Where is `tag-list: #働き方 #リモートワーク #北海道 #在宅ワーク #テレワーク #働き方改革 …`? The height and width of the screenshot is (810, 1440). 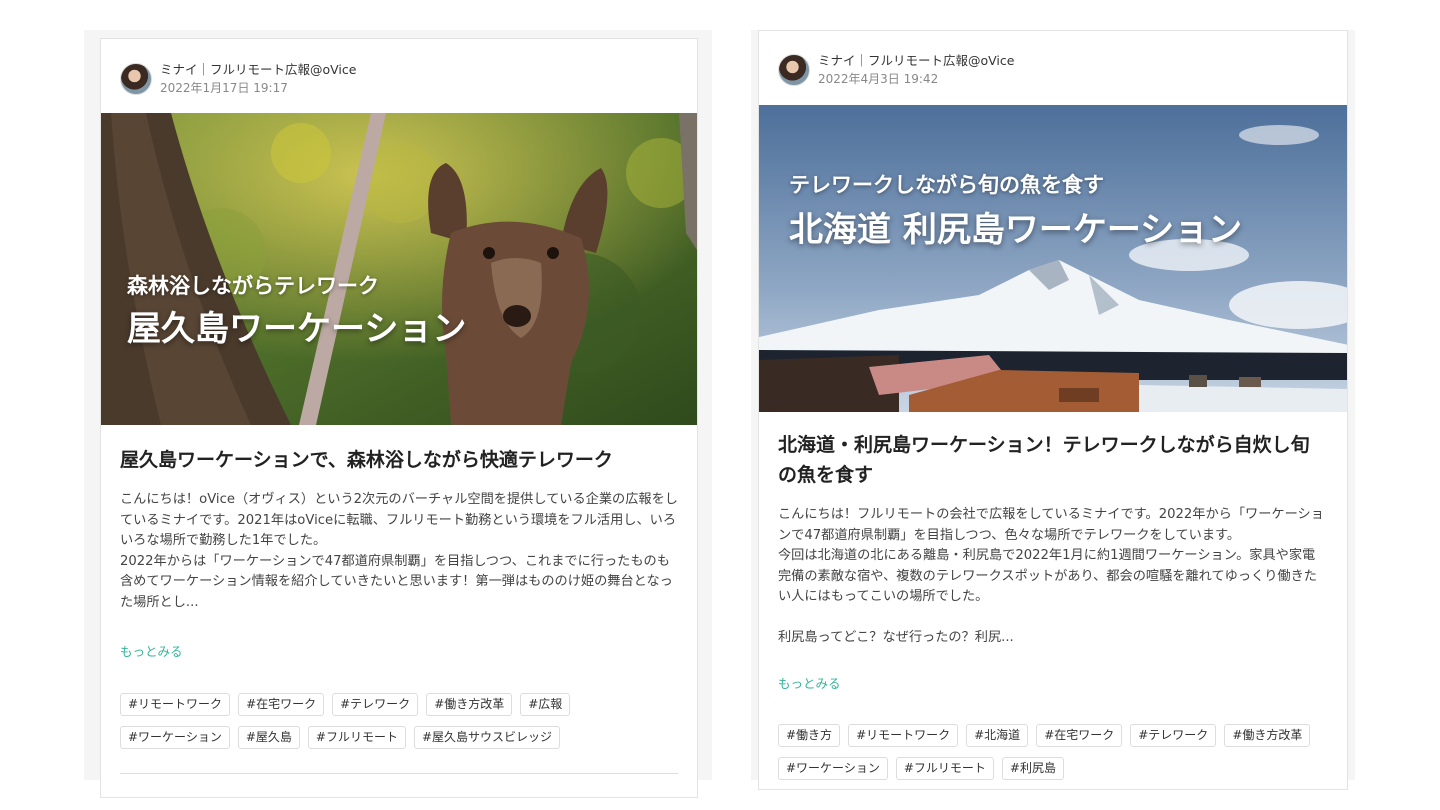 tag-list: #働き方 #リモートワーク #北海道 #在宅ワーク #テレワーク #働き方改革 … is located at coordinates (1053, 752).